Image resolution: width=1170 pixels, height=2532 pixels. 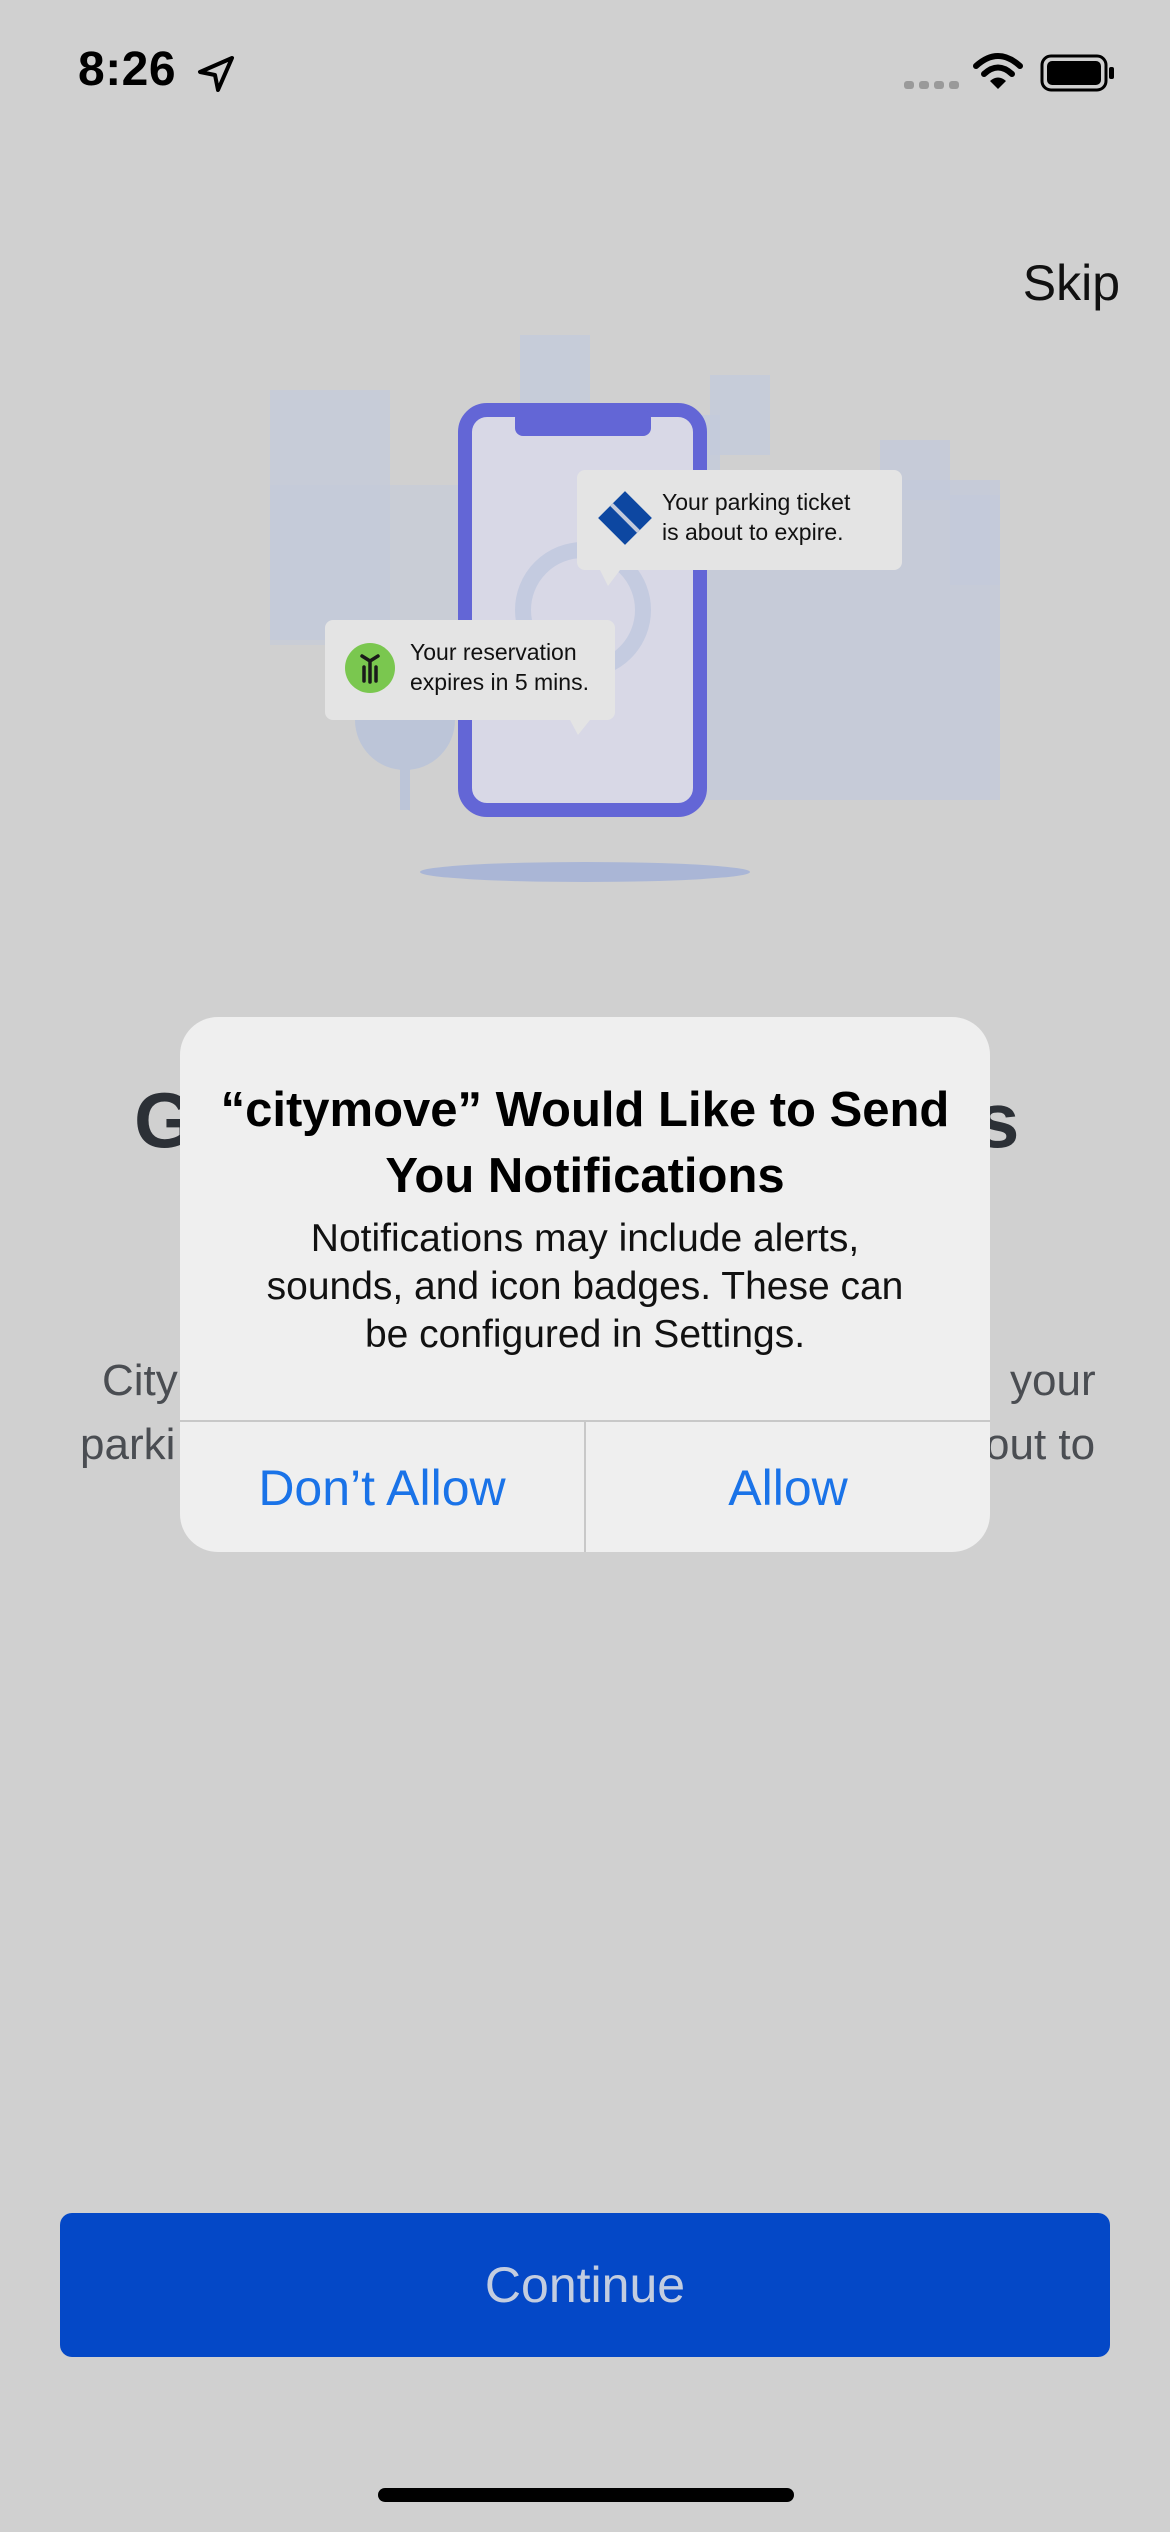 What do you see at coordinates (382, 1487) in the screenshot?
I see `dont-allow-button: Don’t Allow` at bounding box center [382, 1487].